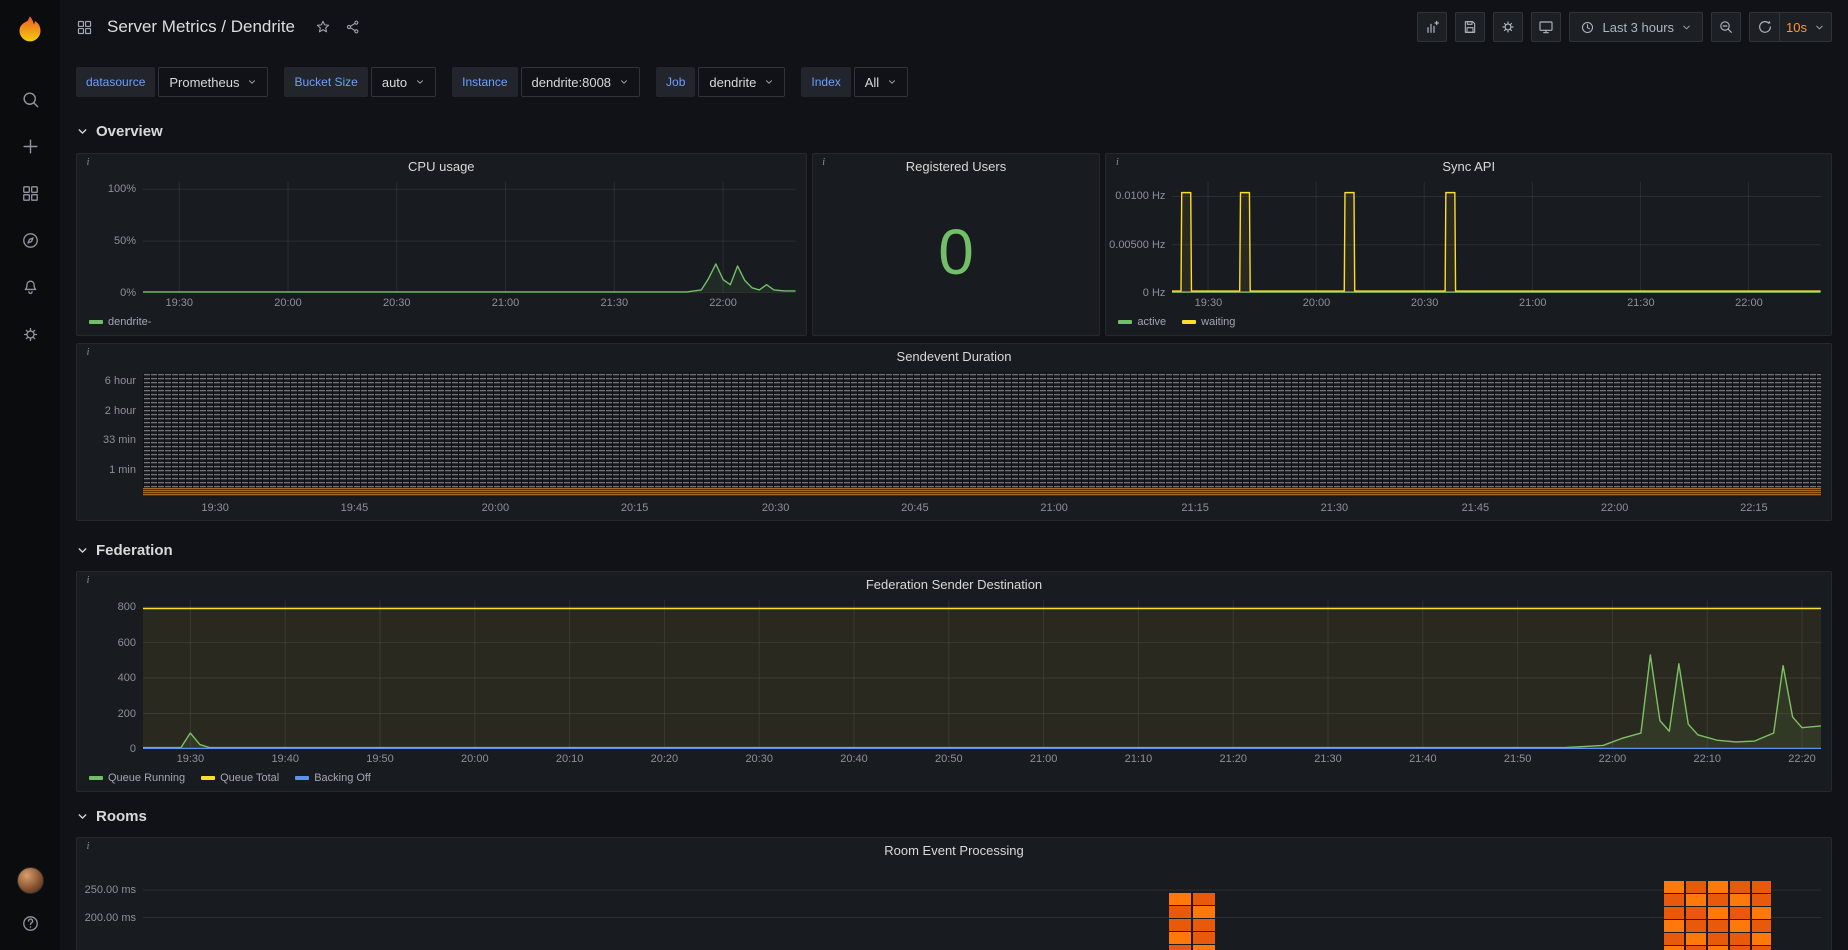  Describe the element at coordinates (30, 146) in the screenshot. I see `create-plus-icon` at that location.